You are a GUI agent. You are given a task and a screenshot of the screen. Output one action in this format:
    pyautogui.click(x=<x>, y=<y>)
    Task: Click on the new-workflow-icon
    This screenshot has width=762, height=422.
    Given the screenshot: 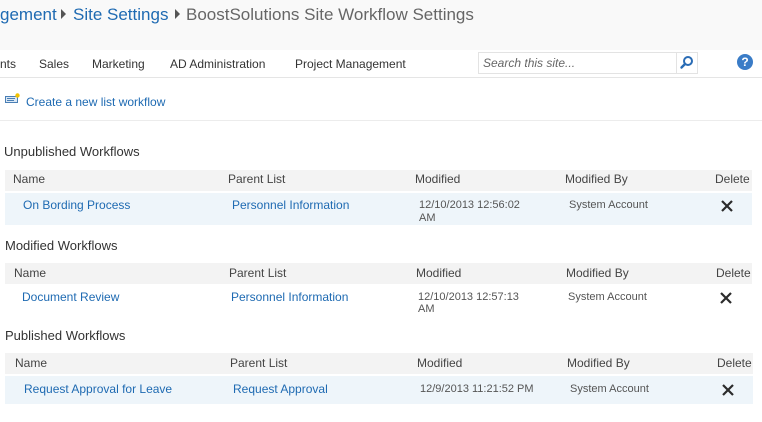 What is the action you would take?
    pyautogui.click(x=12, y=98)
    